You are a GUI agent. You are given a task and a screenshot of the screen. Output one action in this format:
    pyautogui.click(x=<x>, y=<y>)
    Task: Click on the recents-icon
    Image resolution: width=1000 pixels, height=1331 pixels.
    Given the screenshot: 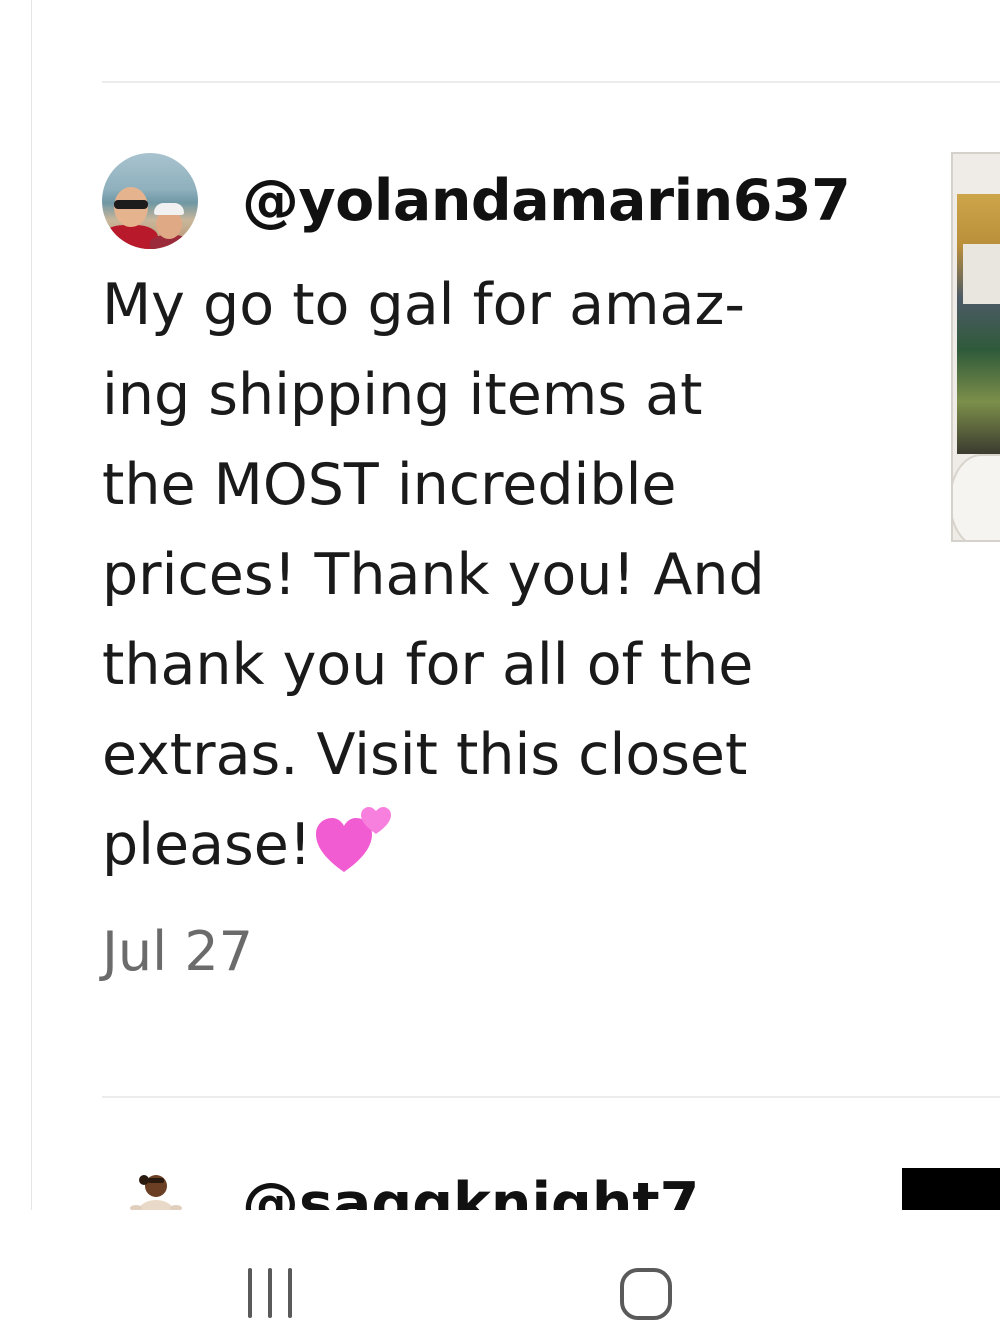 What is the action you would take?
    pyautogui.click(x=277, y=1294)
    